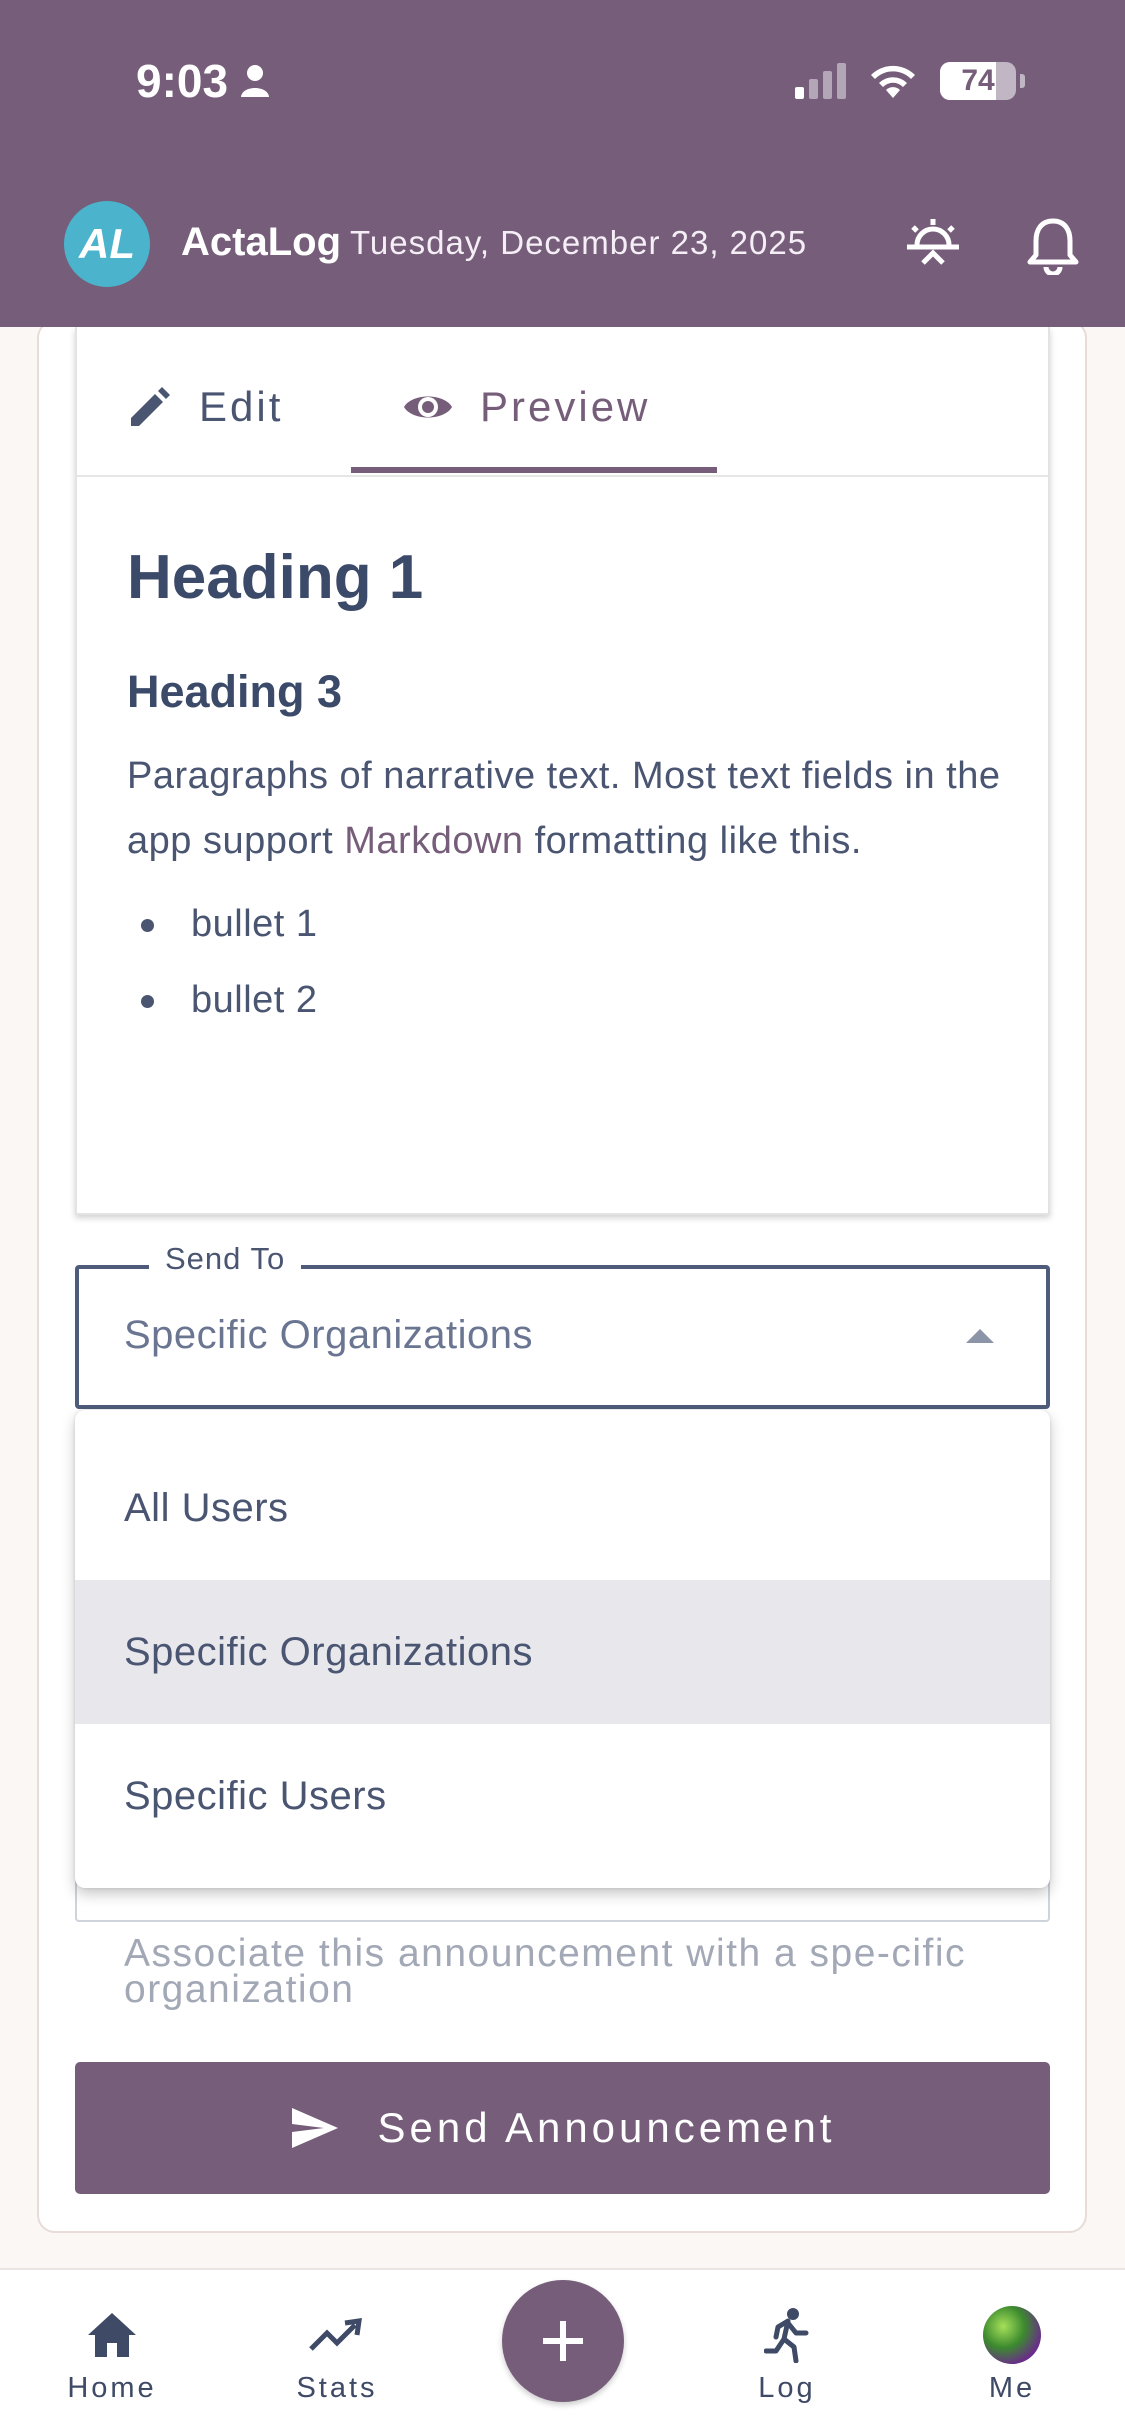 This screenshot has height=2436, width=1125. I want to click on nav-stats-label: Stats, so click(337, 2388).